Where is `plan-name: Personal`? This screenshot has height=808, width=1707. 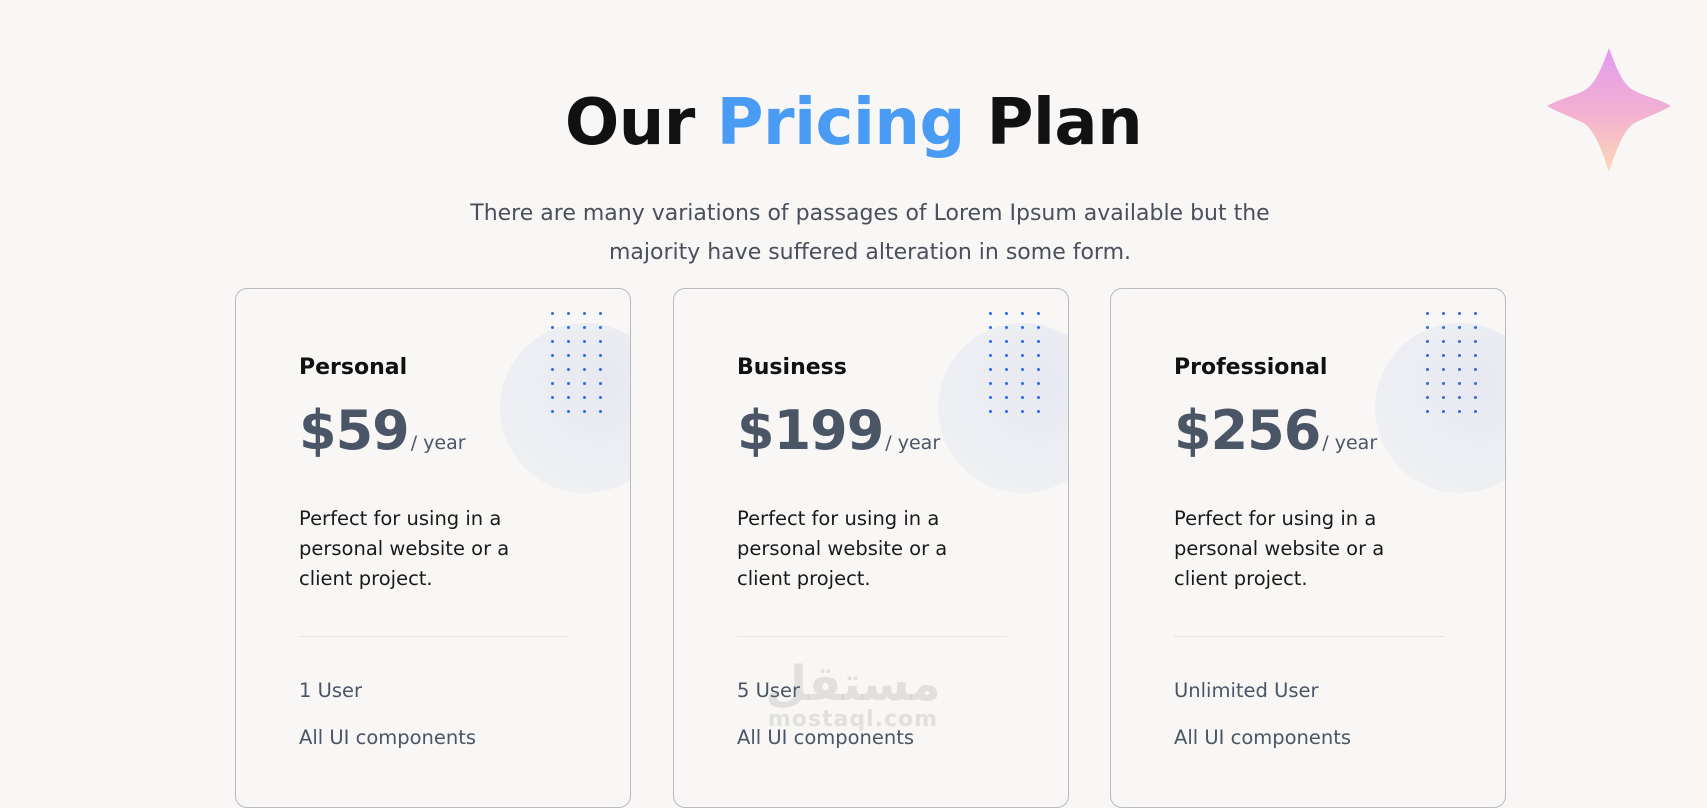 plan-name: Personal is located at coordinates (353, 367).